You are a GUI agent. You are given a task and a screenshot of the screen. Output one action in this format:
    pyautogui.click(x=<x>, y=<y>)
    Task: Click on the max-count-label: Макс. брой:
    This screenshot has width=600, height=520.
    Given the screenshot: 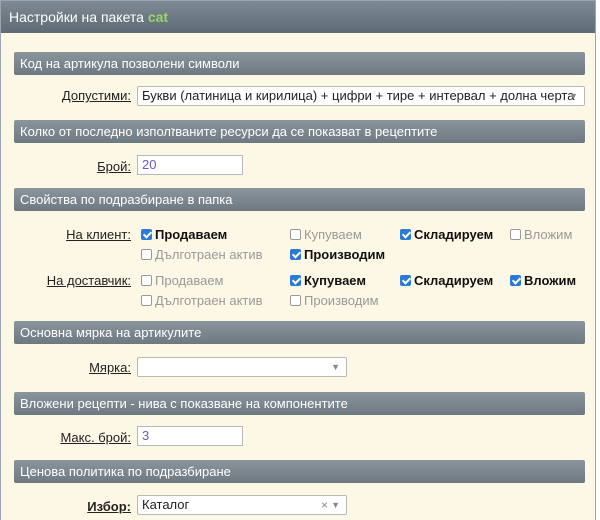 What is the action you would take?
    pyautogui.click(x=95, y=437)
    